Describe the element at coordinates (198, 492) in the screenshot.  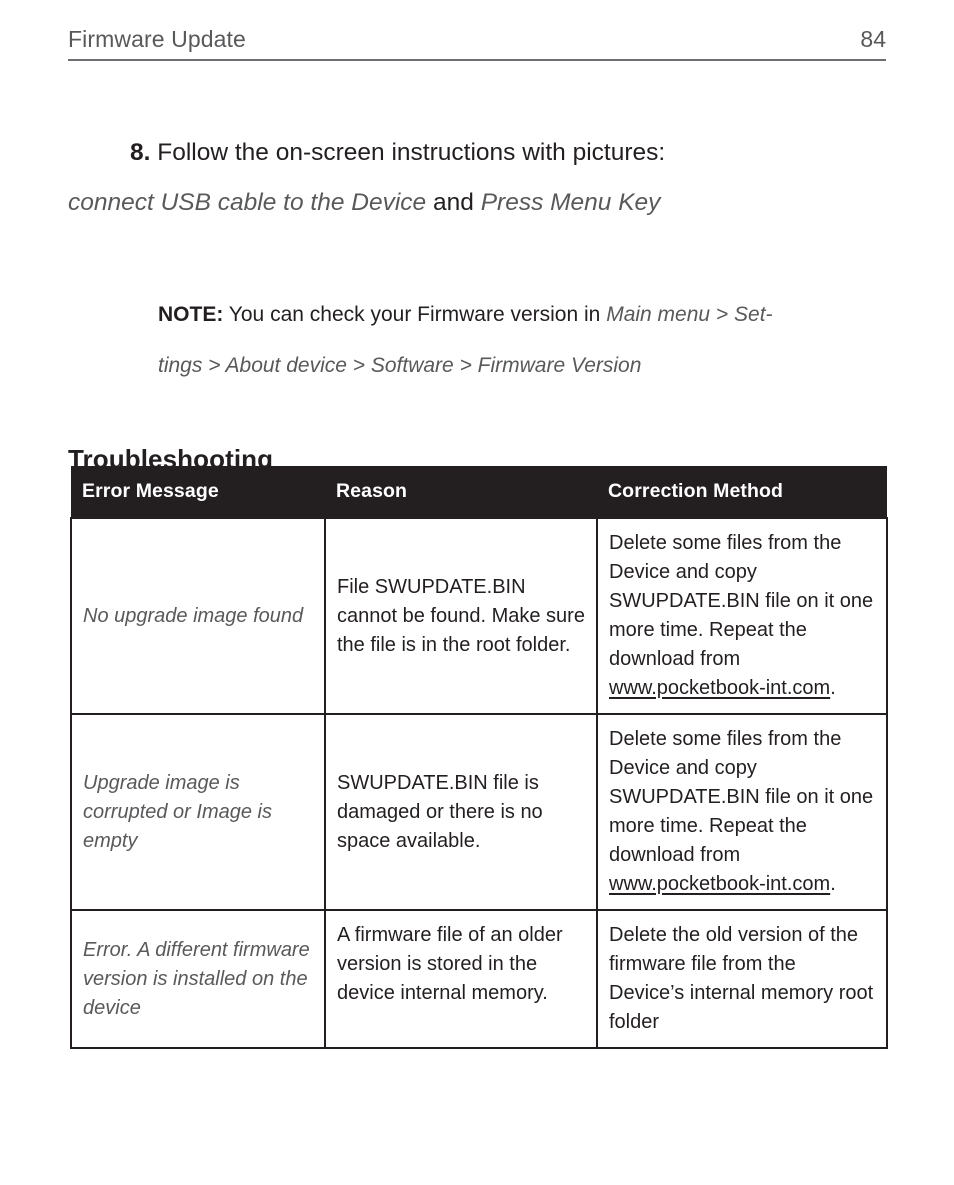
I see `column-header-error-message: Error Message` at that location.